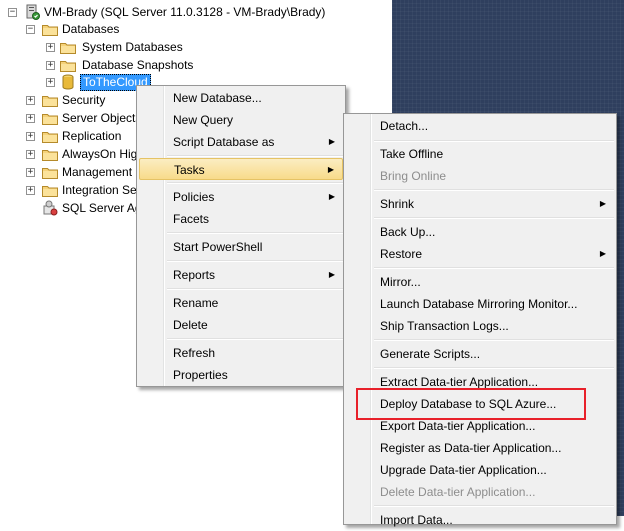 The image size is (624, 531). What do you see at coordinates (241, 275) in the screenshot?
I see `menu-item-reports: Reports ▶` at bounding box center [241, 275].